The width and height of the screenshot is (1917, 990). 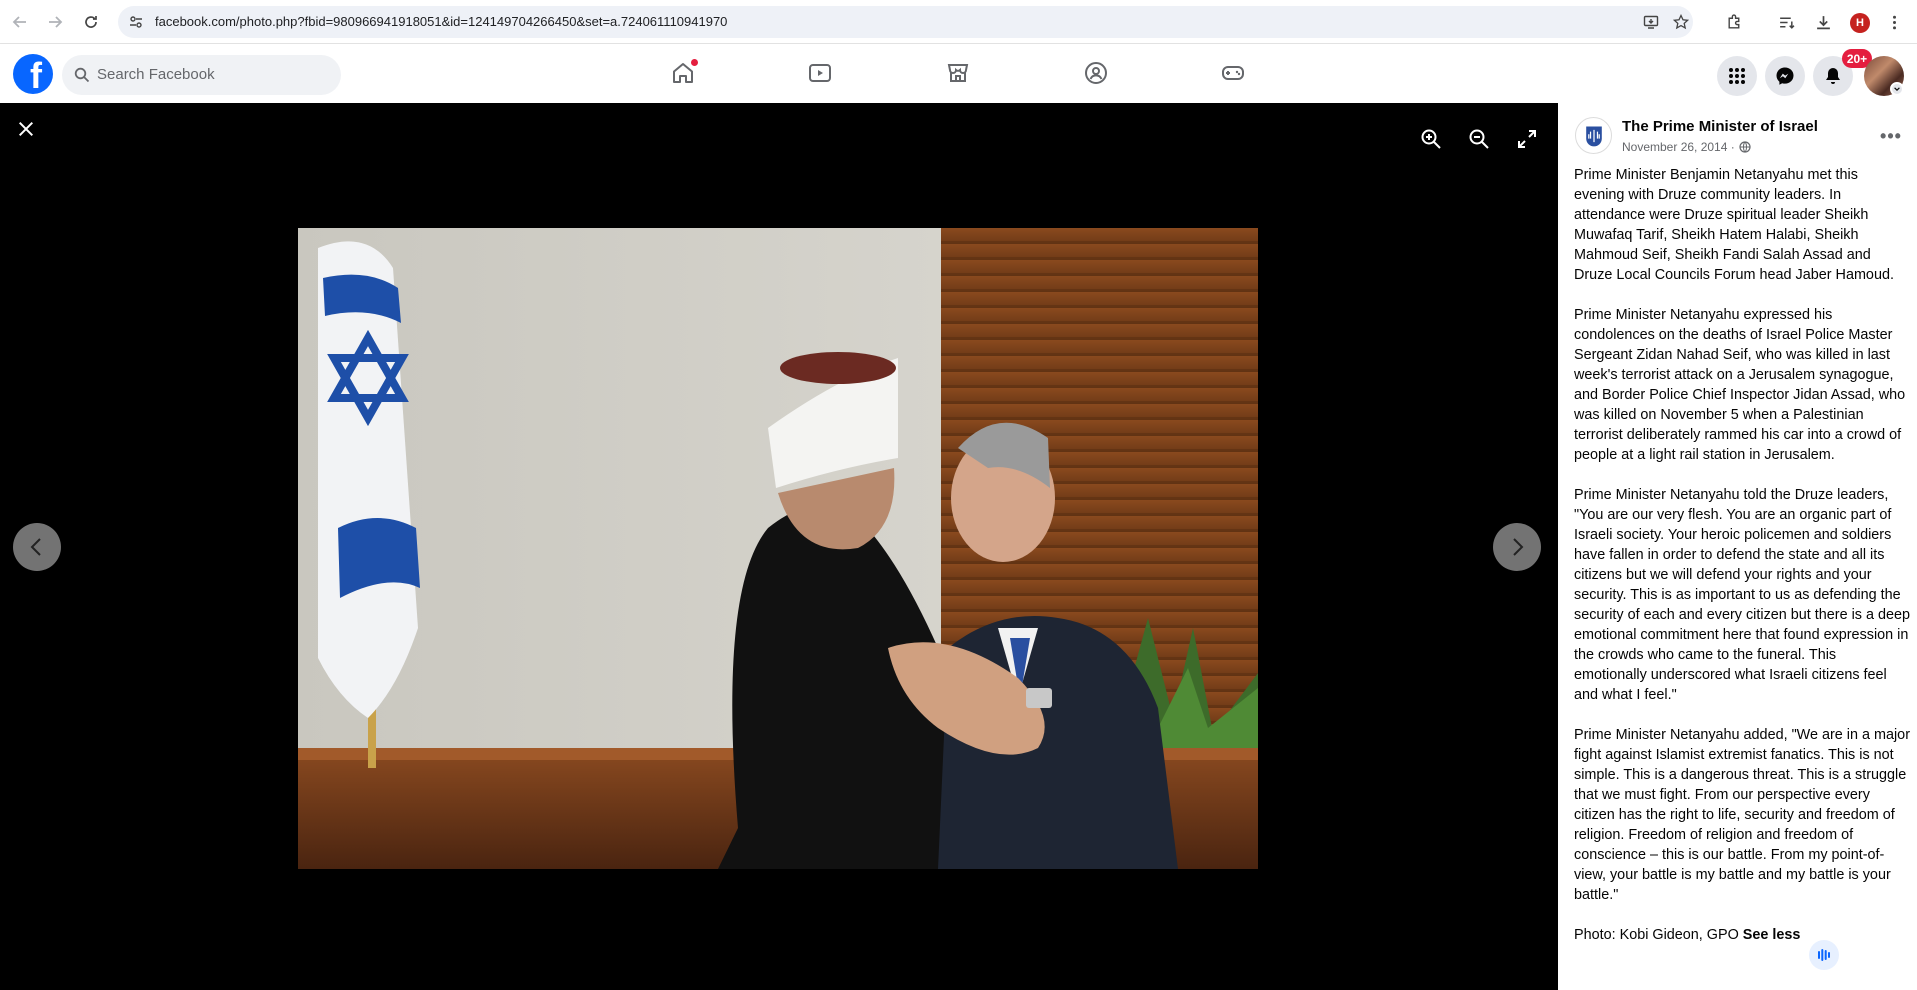 I want to click on post-timestamp: November 26, 2014 ·, so click(x=1686, y=147).